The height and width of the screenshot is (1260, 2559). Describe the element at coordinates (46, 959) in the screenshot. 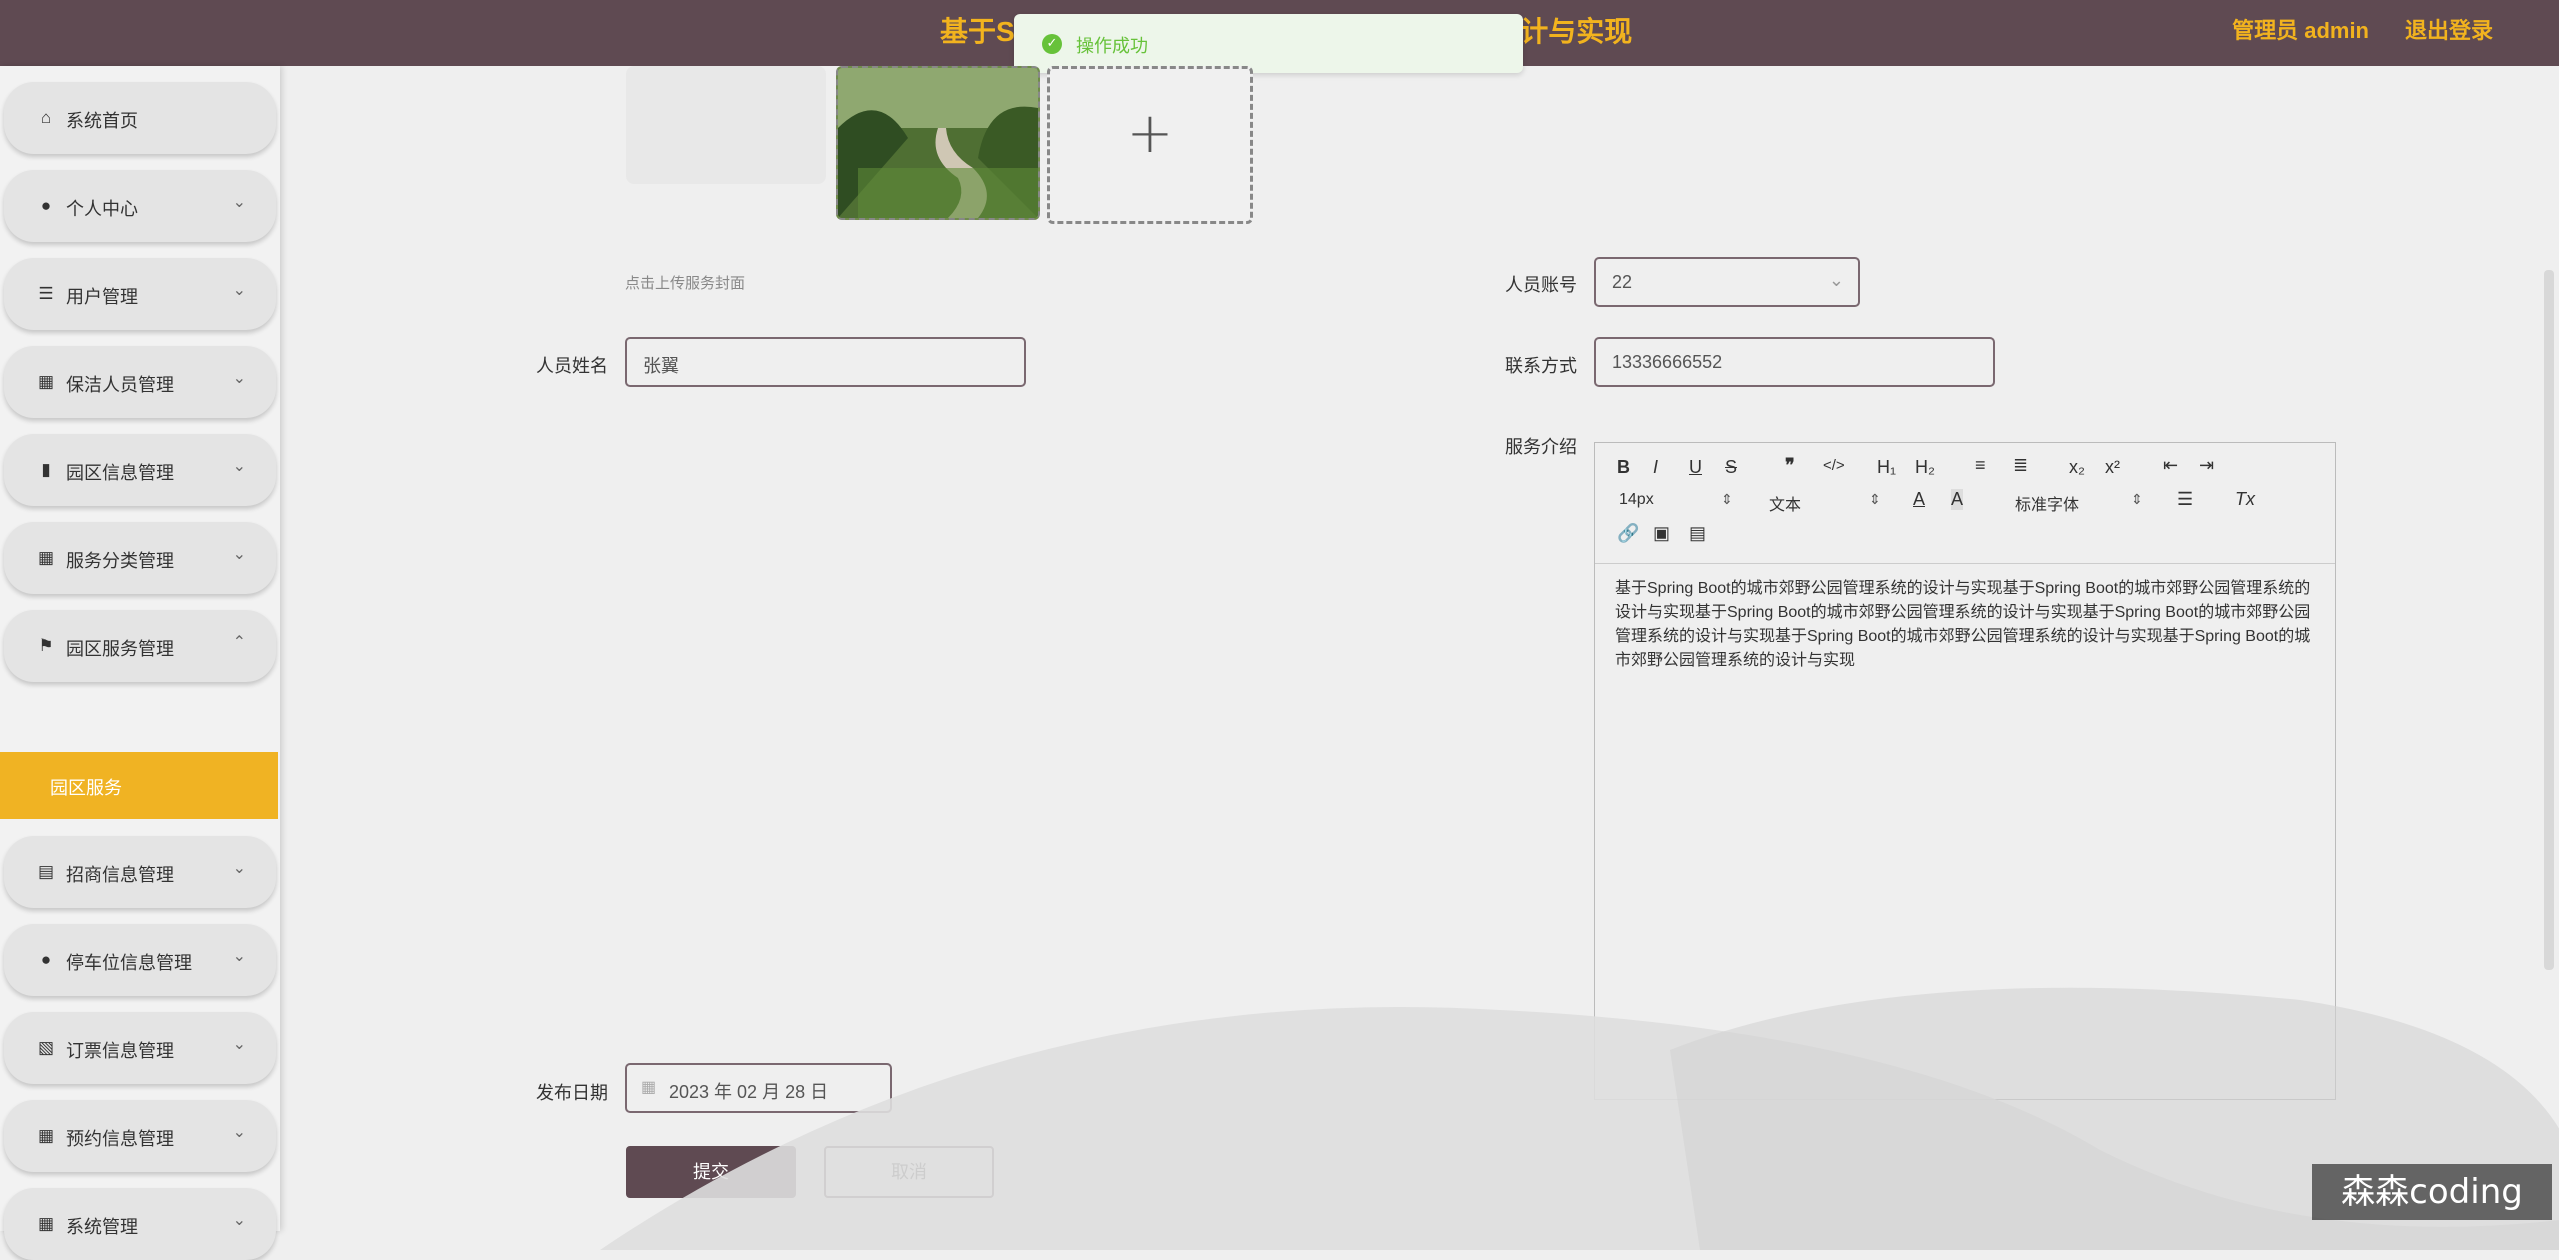

I see `user-icon: ●` at that location.